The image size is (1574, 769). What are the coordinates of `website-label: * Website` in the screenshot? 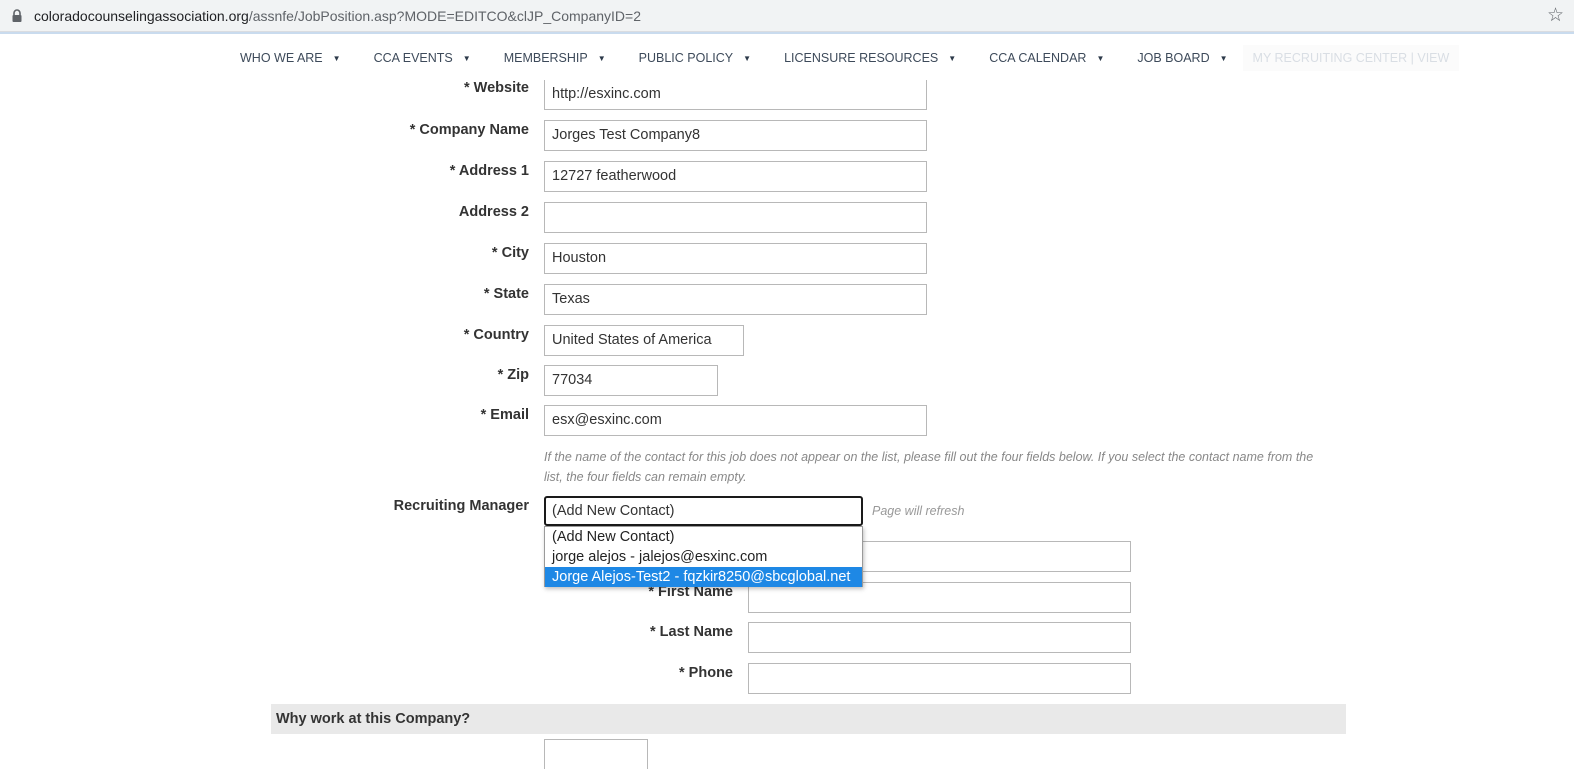 It's located at (496, 88).